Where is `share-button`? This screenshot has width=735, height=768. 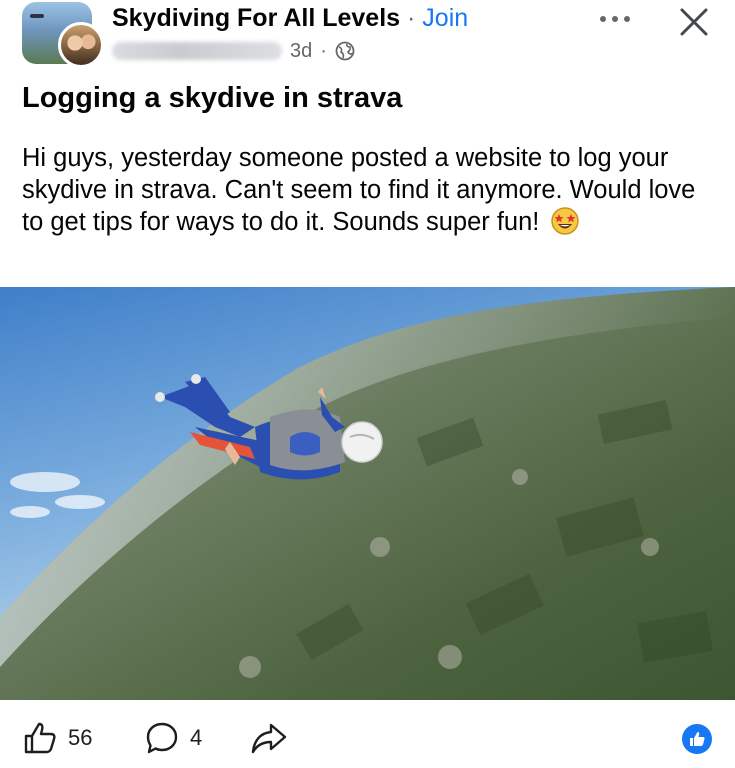
share-button is located at coordinates (269, 738).